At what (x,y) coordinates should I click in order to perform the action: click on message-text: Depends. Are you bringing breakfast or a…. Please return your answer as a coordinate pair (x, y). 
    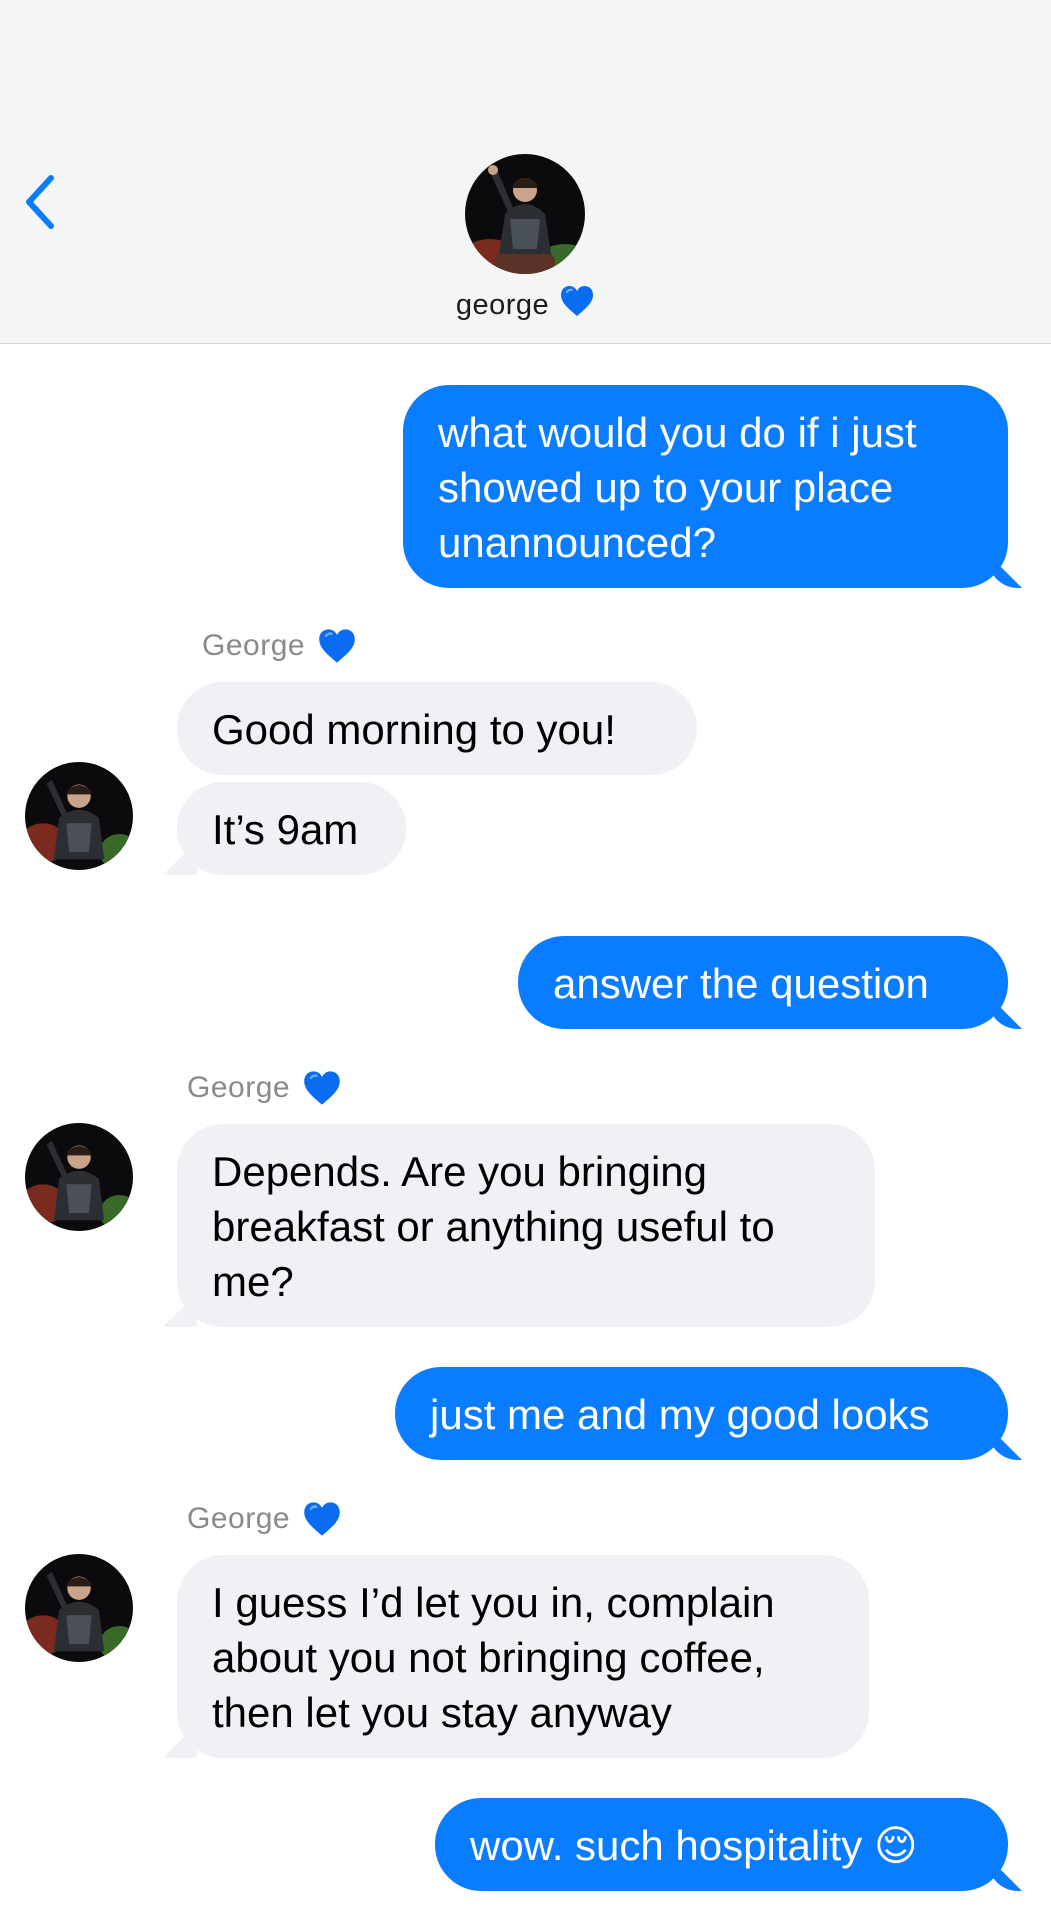
    Looking at the image, I should click on (493, 1226).